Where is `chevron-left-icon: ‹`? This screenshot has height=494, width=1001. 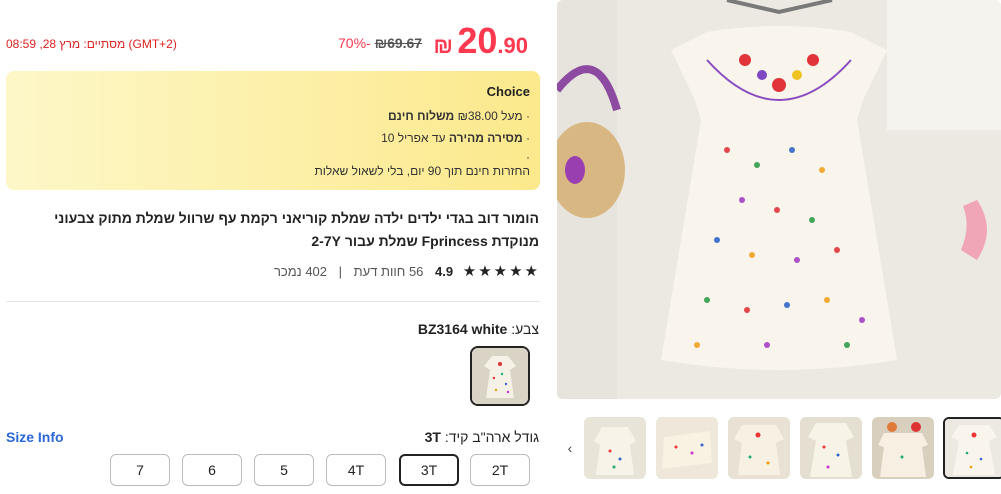
chevron-left-icon: ‹ is located at coordinates (570, 448).